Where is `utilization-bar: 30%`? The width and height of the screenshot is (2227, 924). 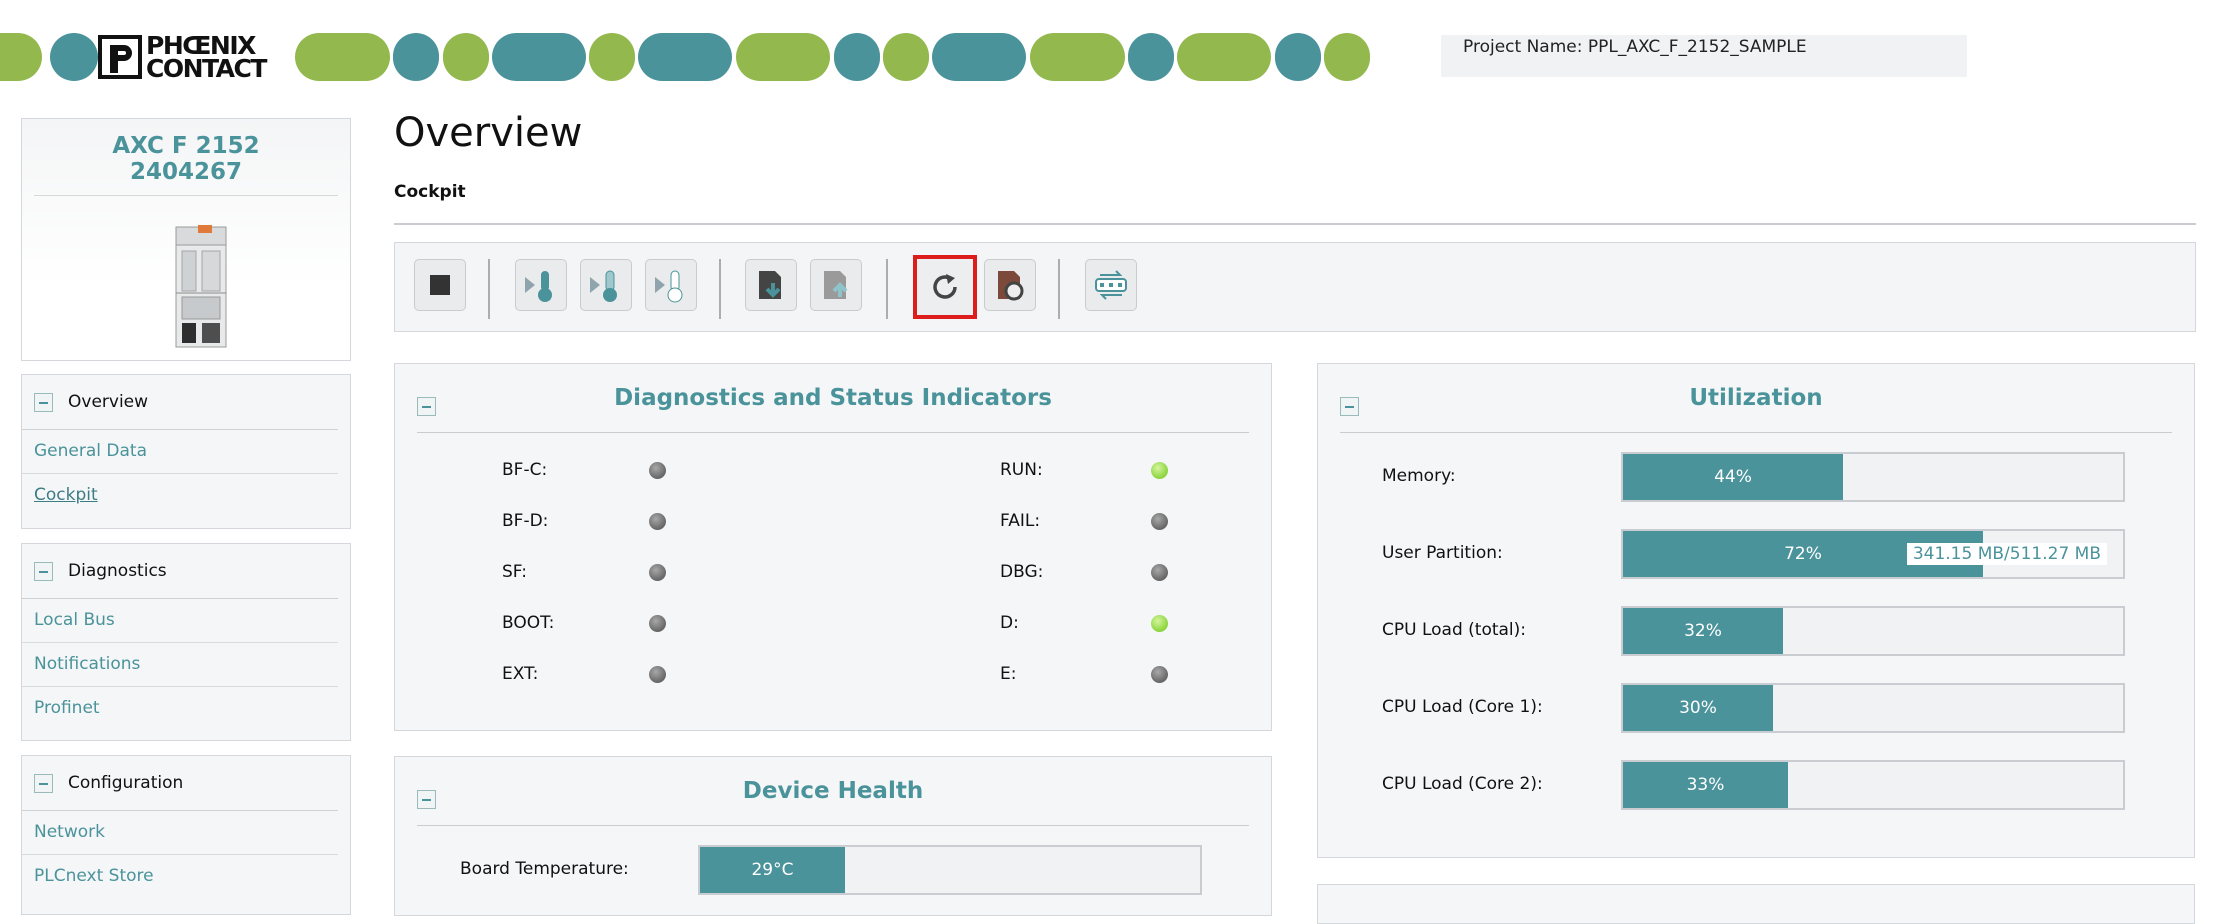 utilization-bar: 30% is located at coordinates (1873, 708).